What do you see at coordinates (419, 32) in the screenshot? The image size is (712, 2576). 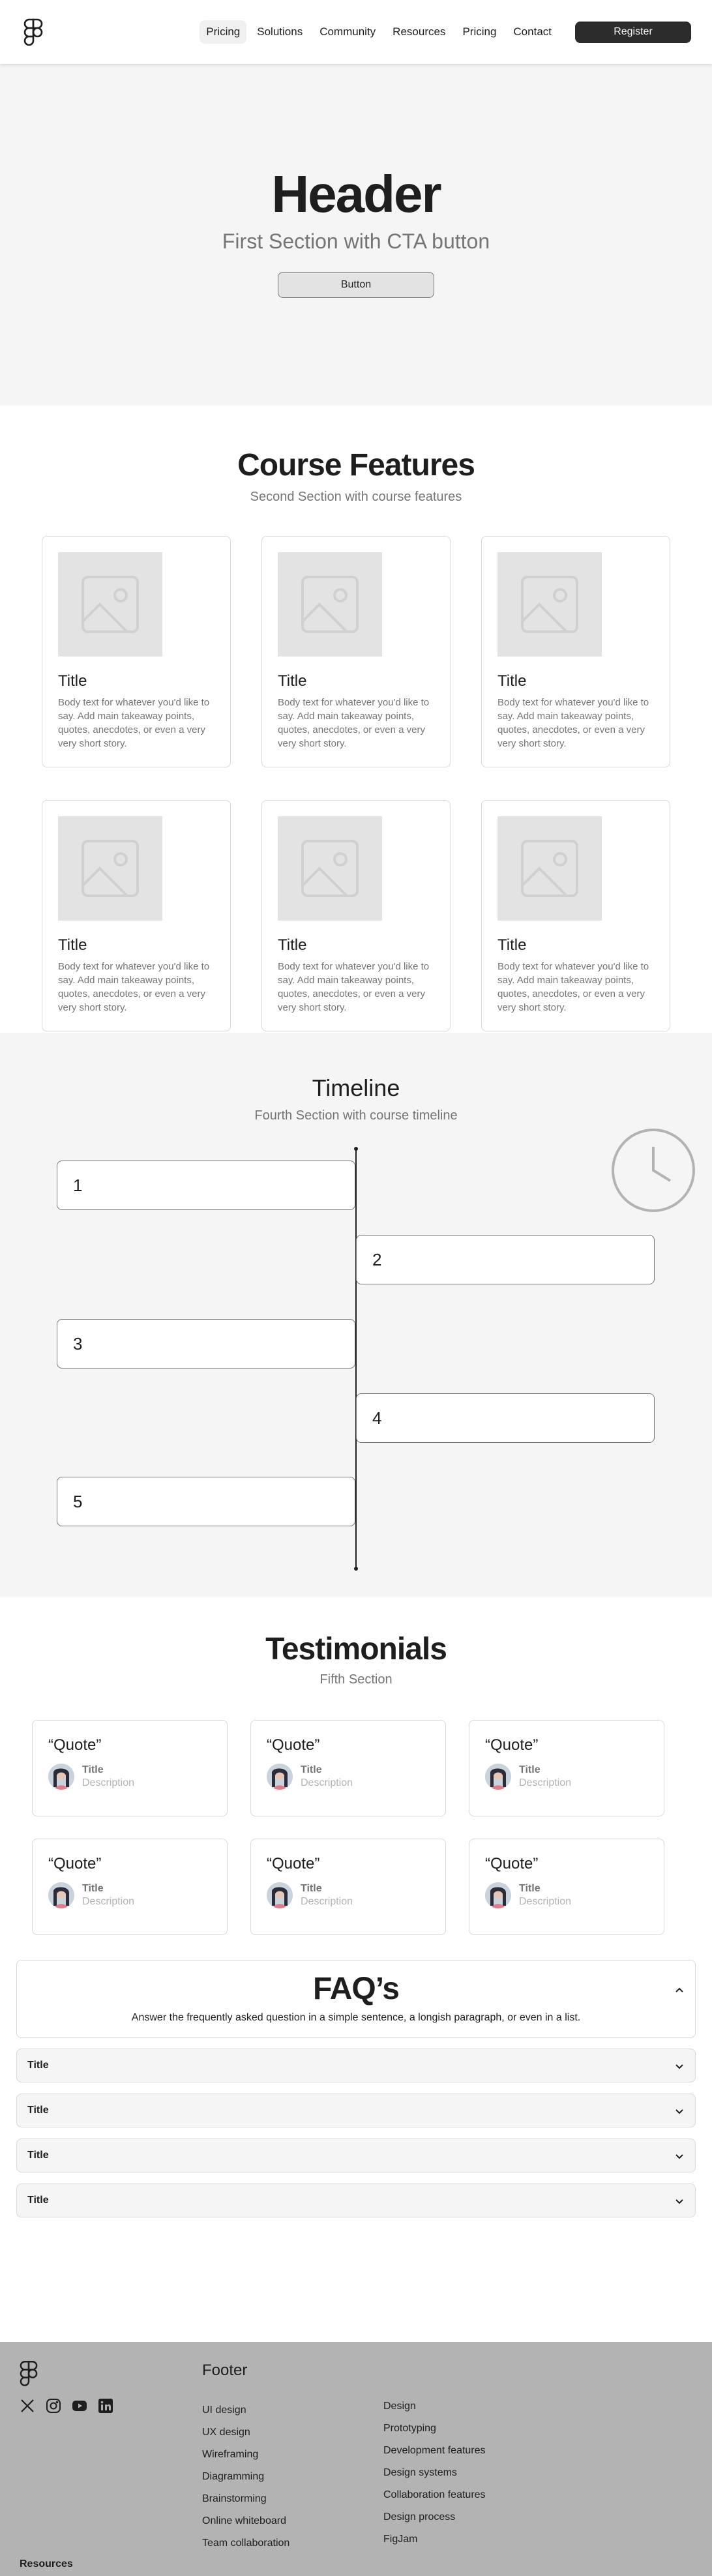 I see `nav-link-resources: Resources` at bounding box center [419, 32].